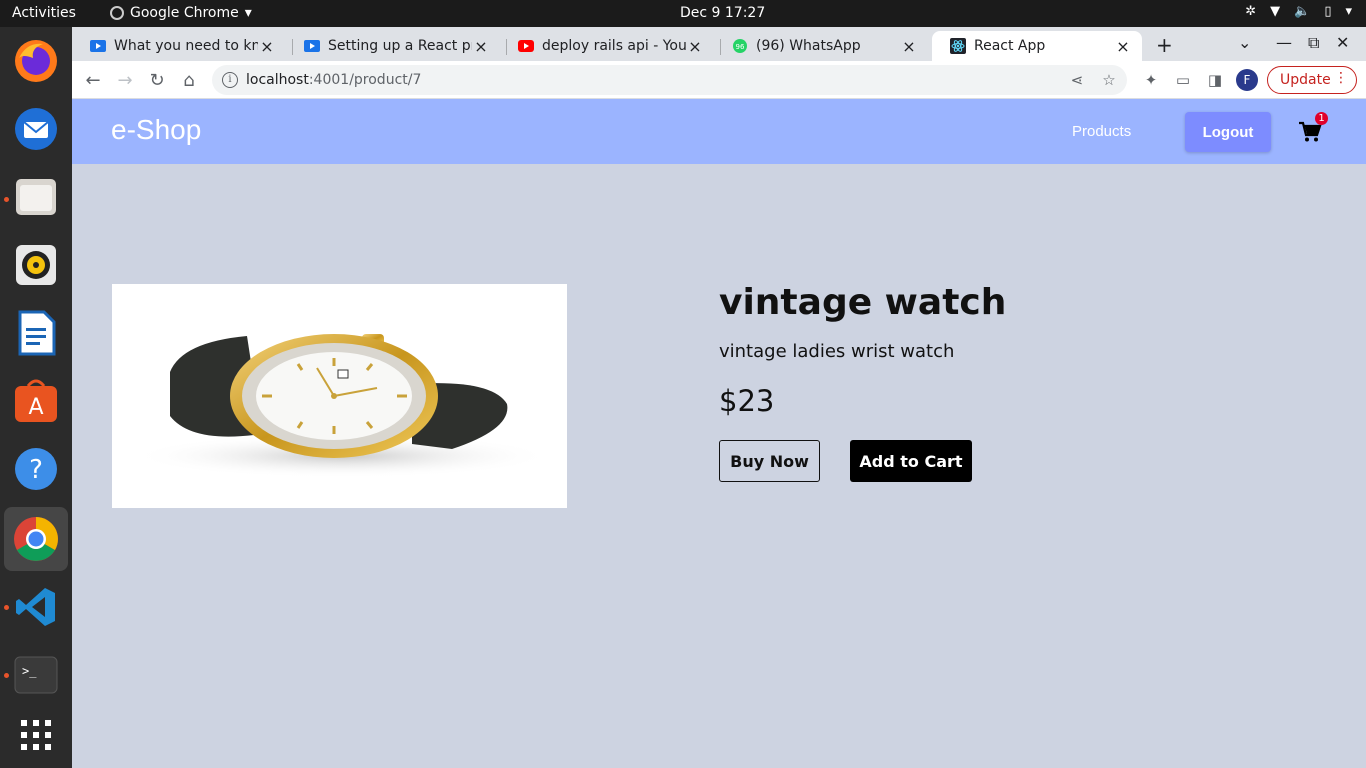 The height and width of the screenshot is (768, 1366). Describe the element at coordinates (526, 46) in the screenshot. I see `youtube-icon` at that location.